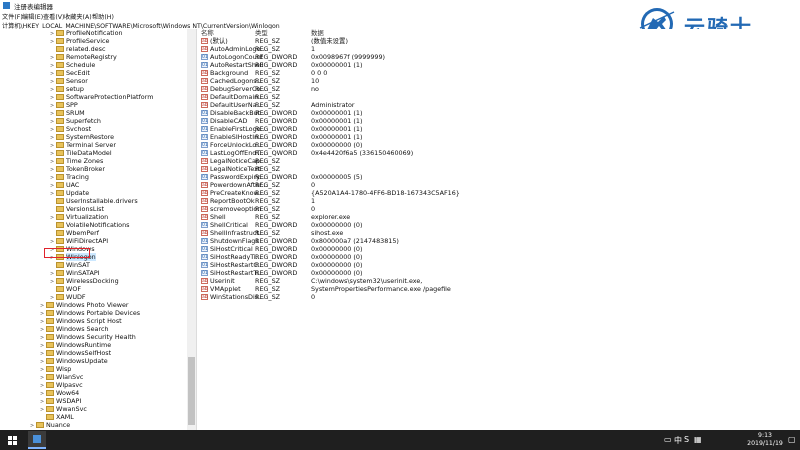 The height and width of the screenshot is (450, 800). Describe the element at coordinates (61, 385) in the screenshot. I see `tree-item: > Wlpasvc` at that location.